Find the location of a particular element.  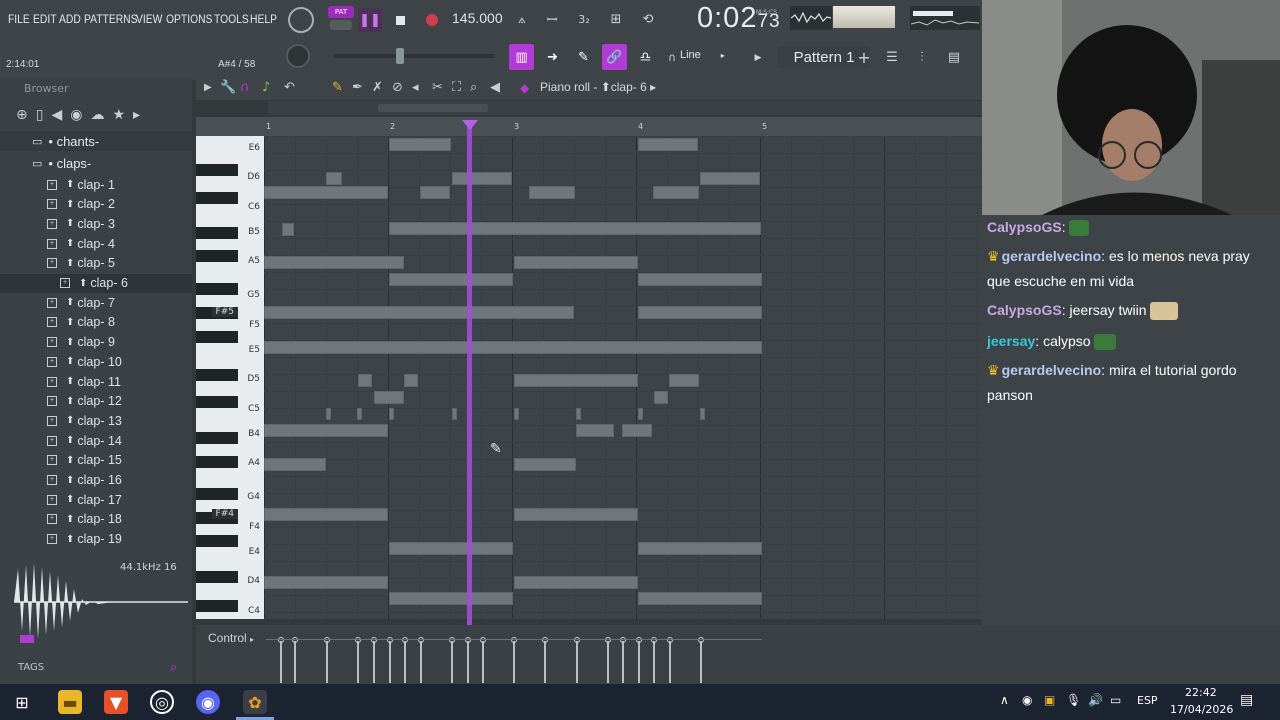

stop-button is located at coordinates (400, 20).